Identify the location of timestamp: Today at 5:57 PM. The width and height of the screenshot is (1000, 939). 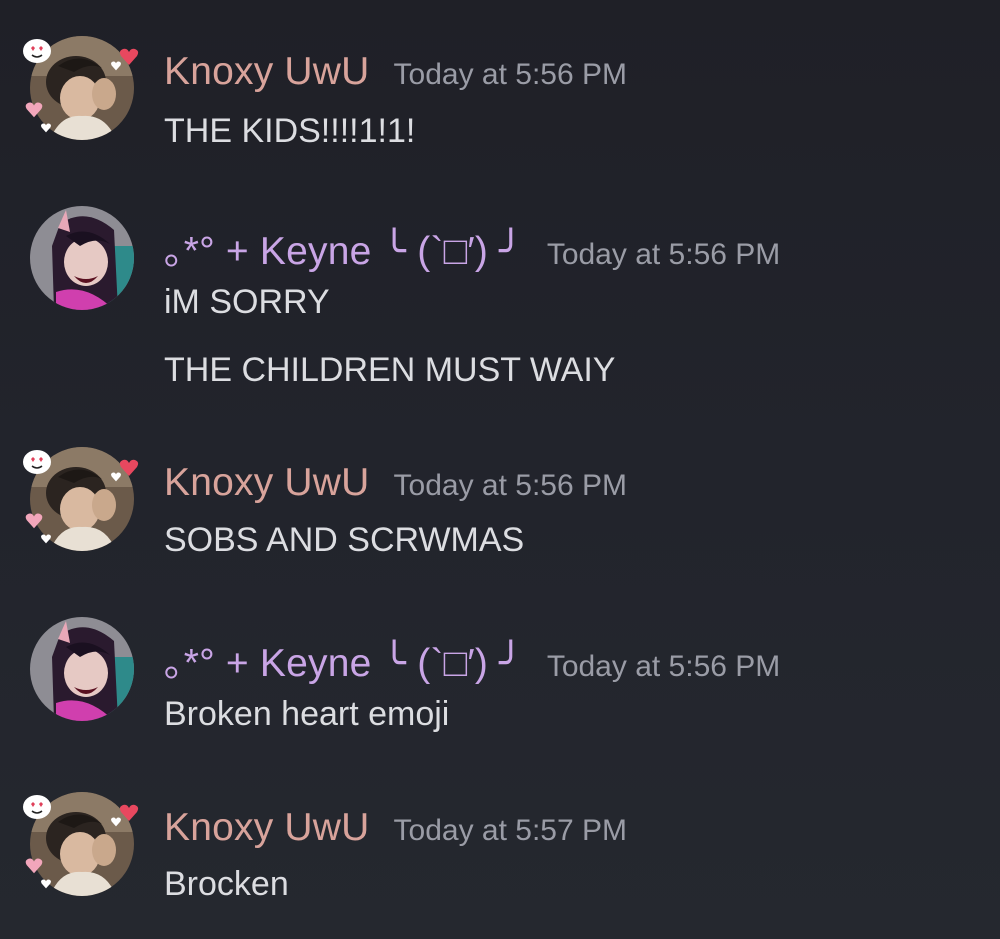
(510, 830).